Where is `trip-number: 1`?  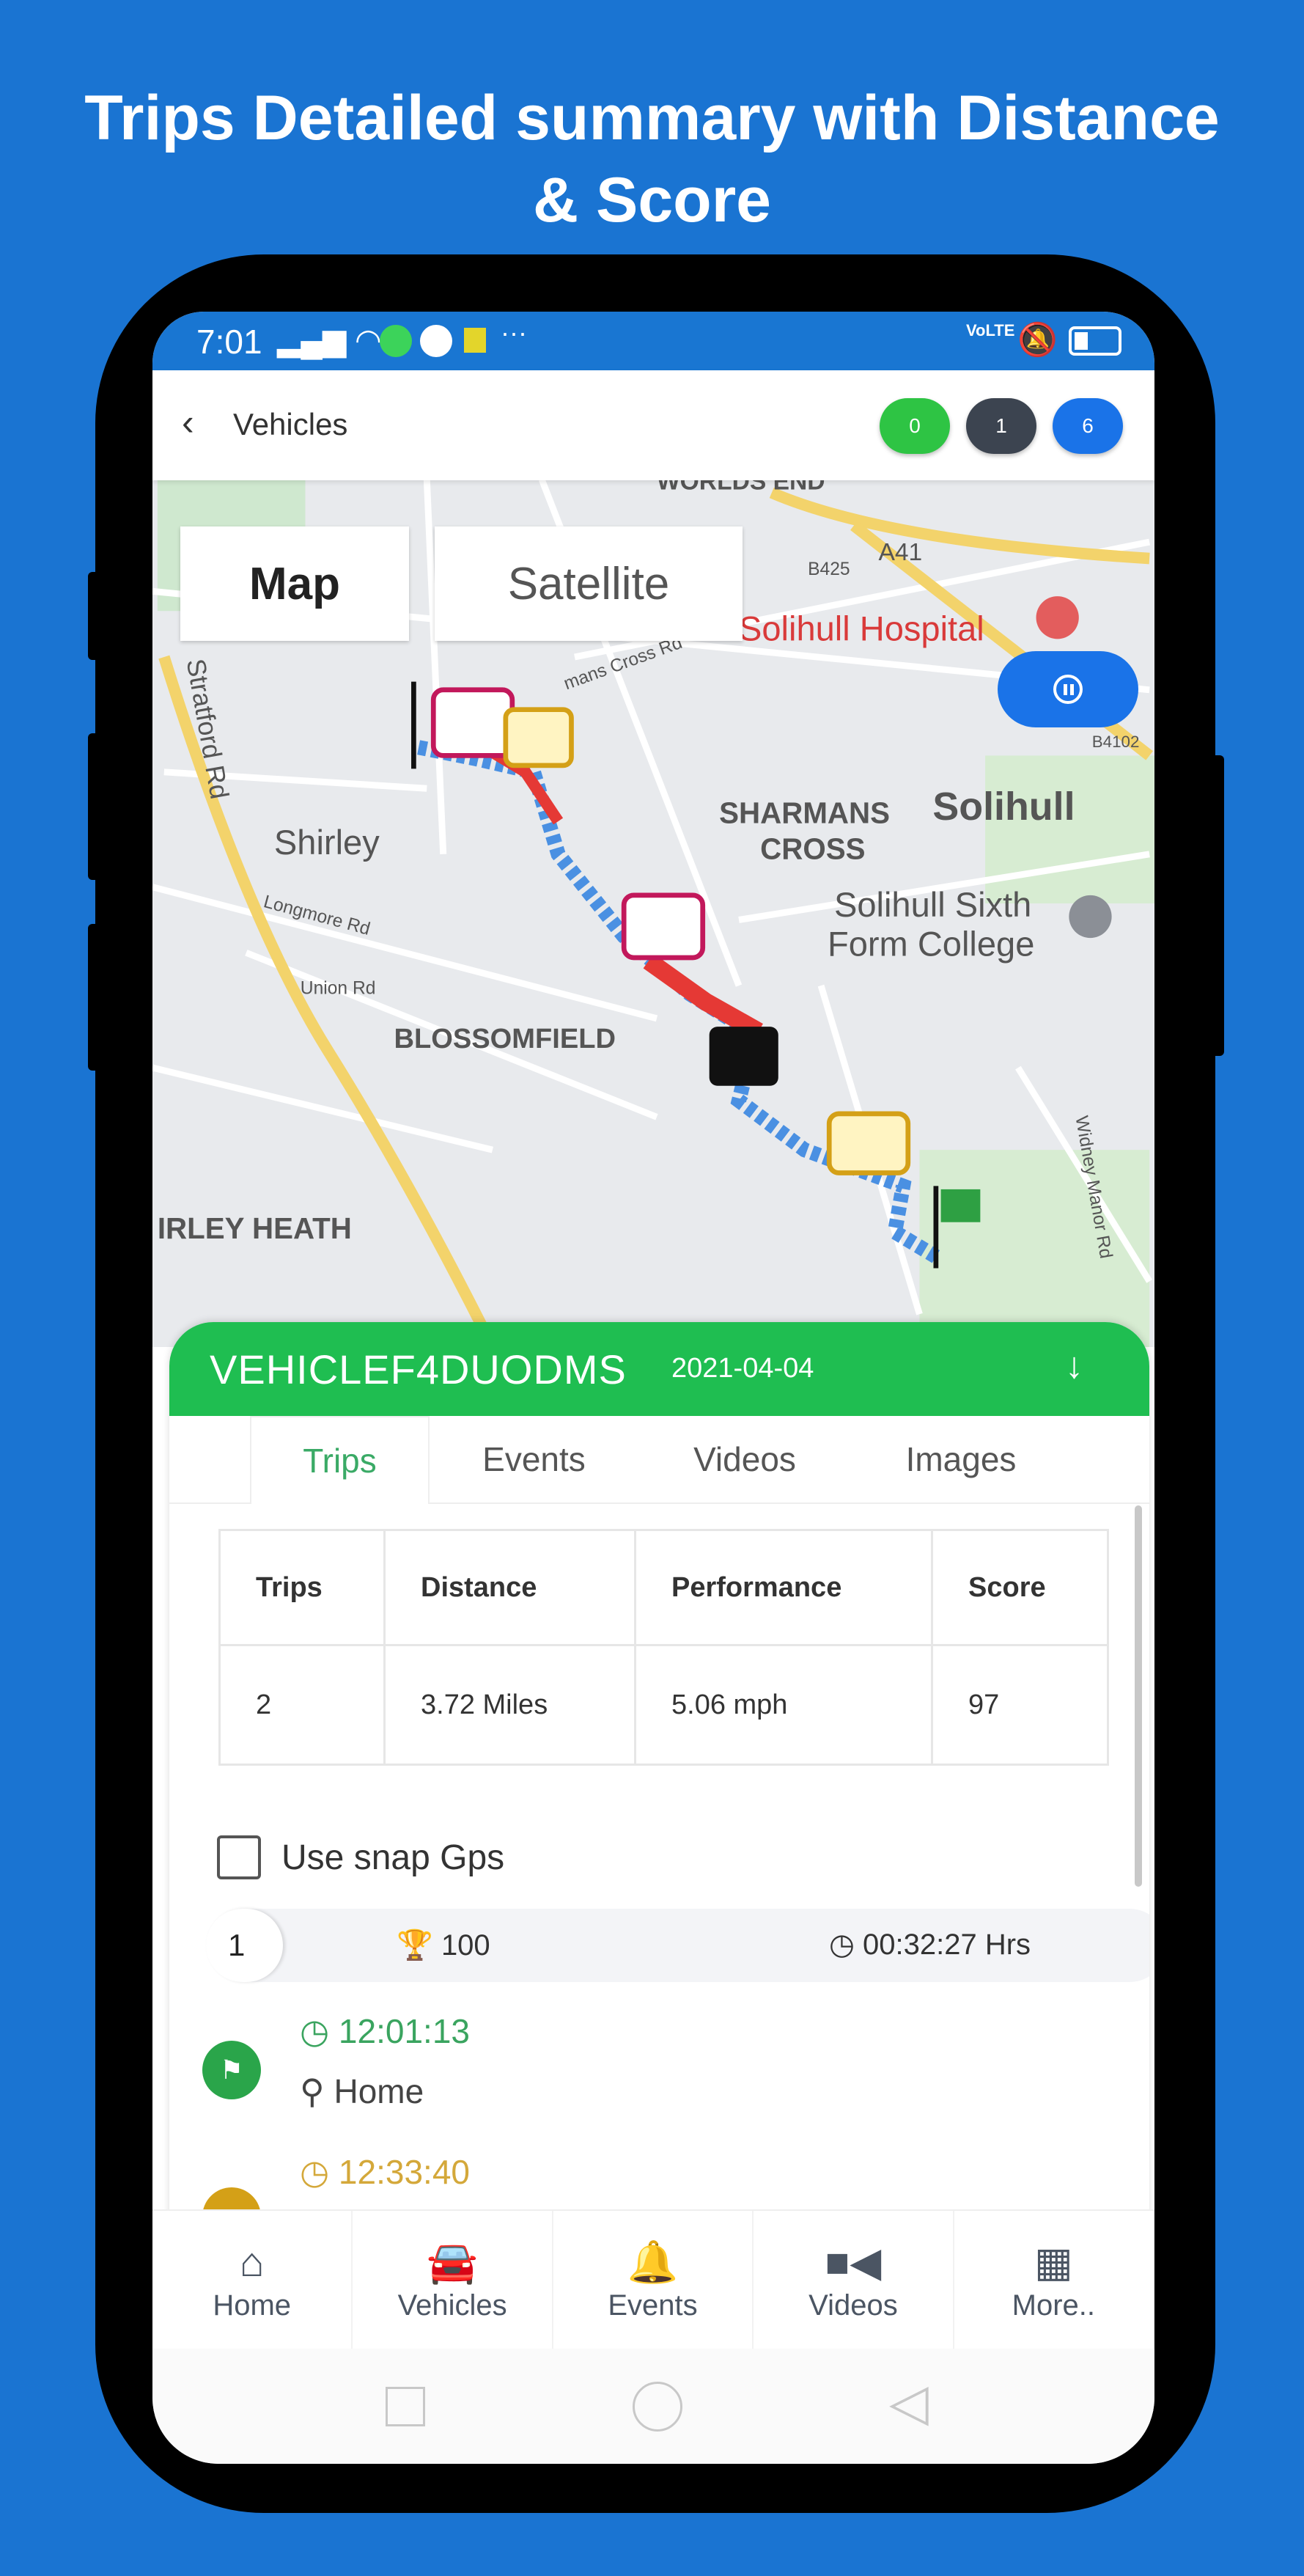
trip-number: 1 is located at coordinates (244, 1945).